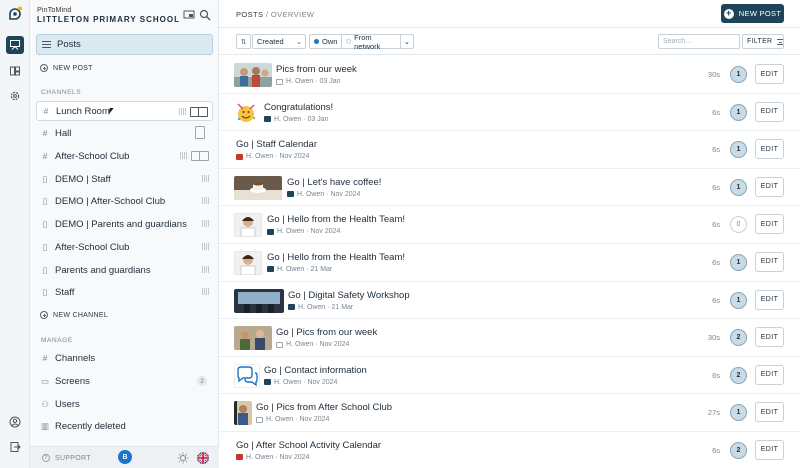  What do you see at coordinates (189, 15) in the screenshot?
I see `screen-preview-icon` at bounding box center [189, 15].